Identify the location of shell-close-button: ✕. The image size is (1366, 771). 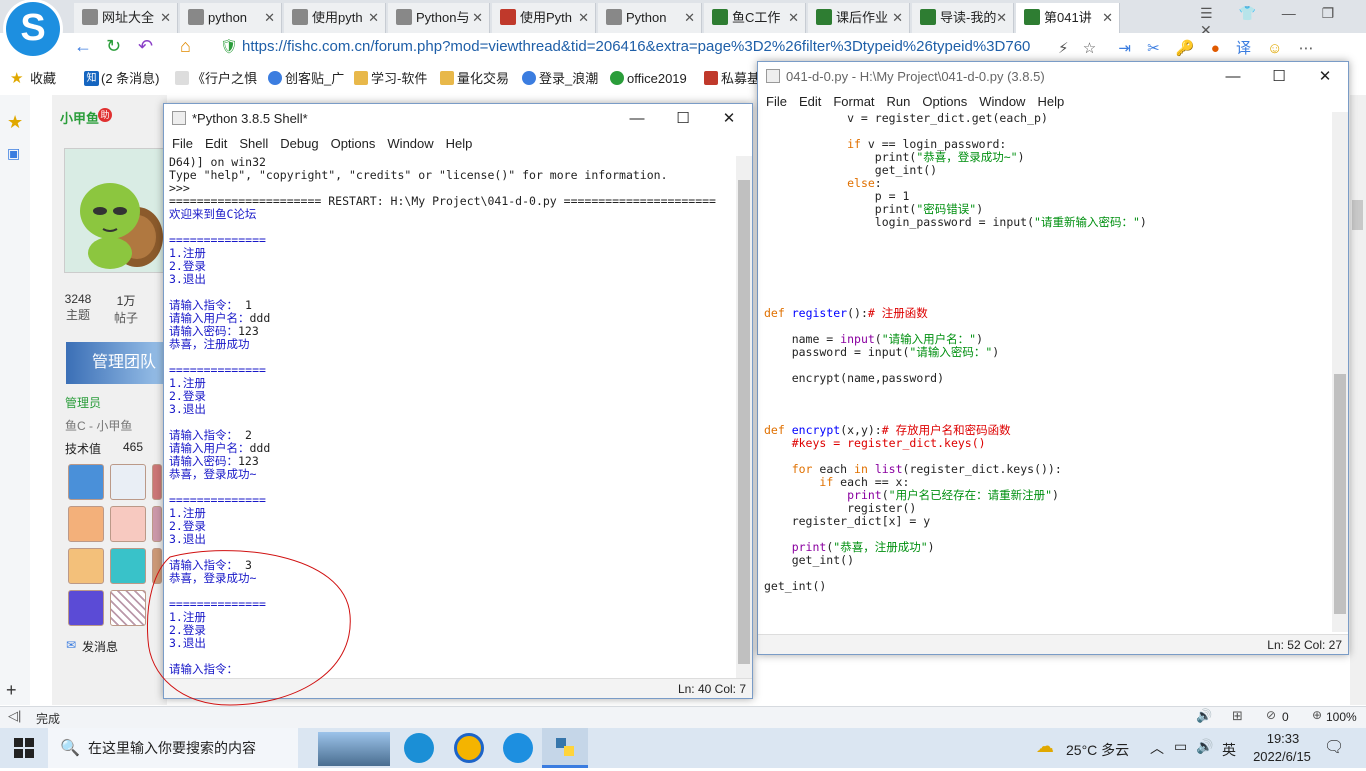
(729, 119).